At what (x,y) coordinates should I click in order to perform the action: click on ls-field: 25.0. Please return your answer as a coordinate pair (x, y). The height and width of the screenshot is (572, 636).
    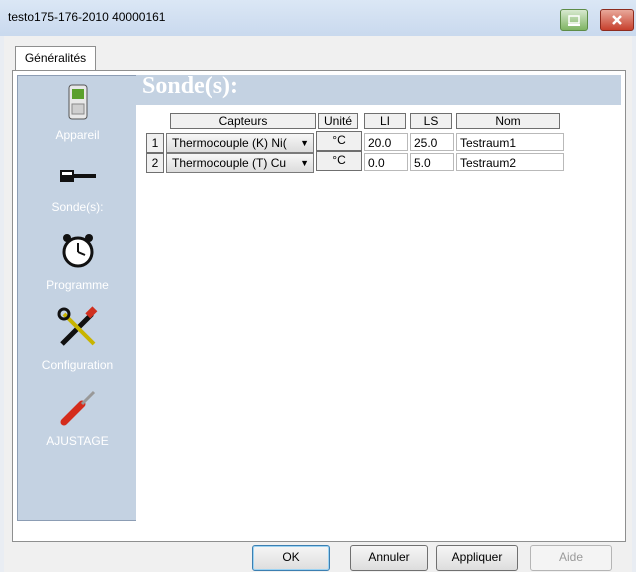
    Looking at the image, I should click on (432, 142).